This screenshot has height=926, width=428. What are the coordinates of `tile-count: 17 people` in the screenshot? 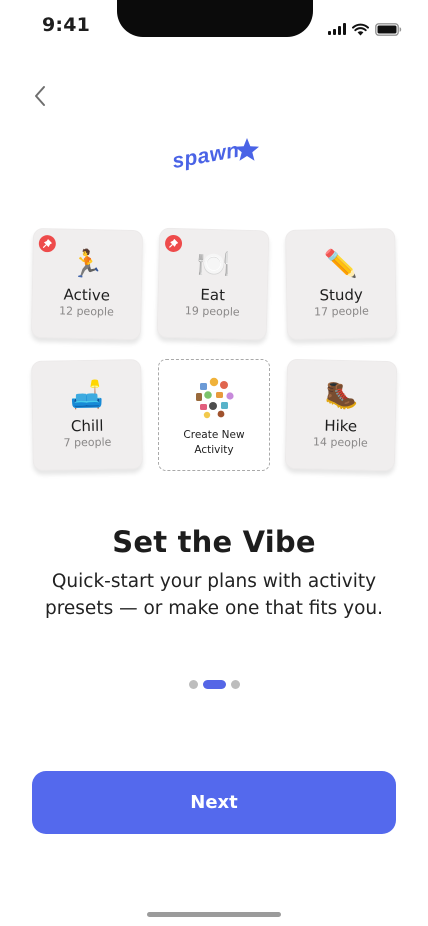 It's located at (341, 311).